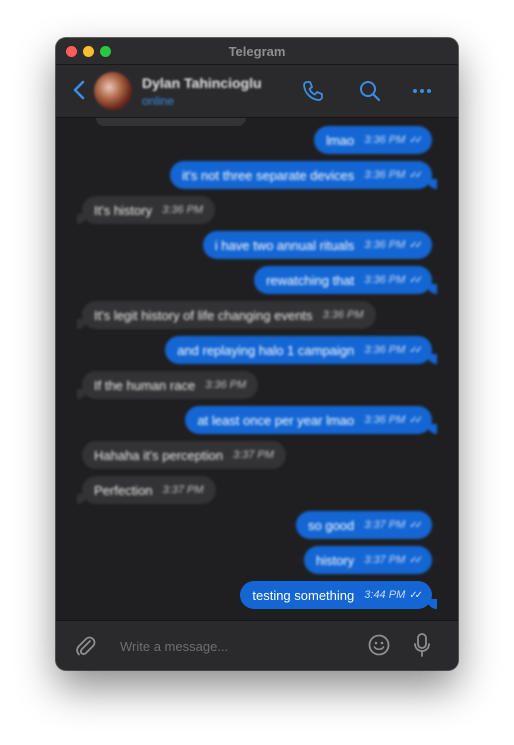 The height and width of the screenshot is (745, 514). I want to click on message-bubble-outgoing: at least once per year lmao 3:36 PM ✓✓, so click(311, 420).